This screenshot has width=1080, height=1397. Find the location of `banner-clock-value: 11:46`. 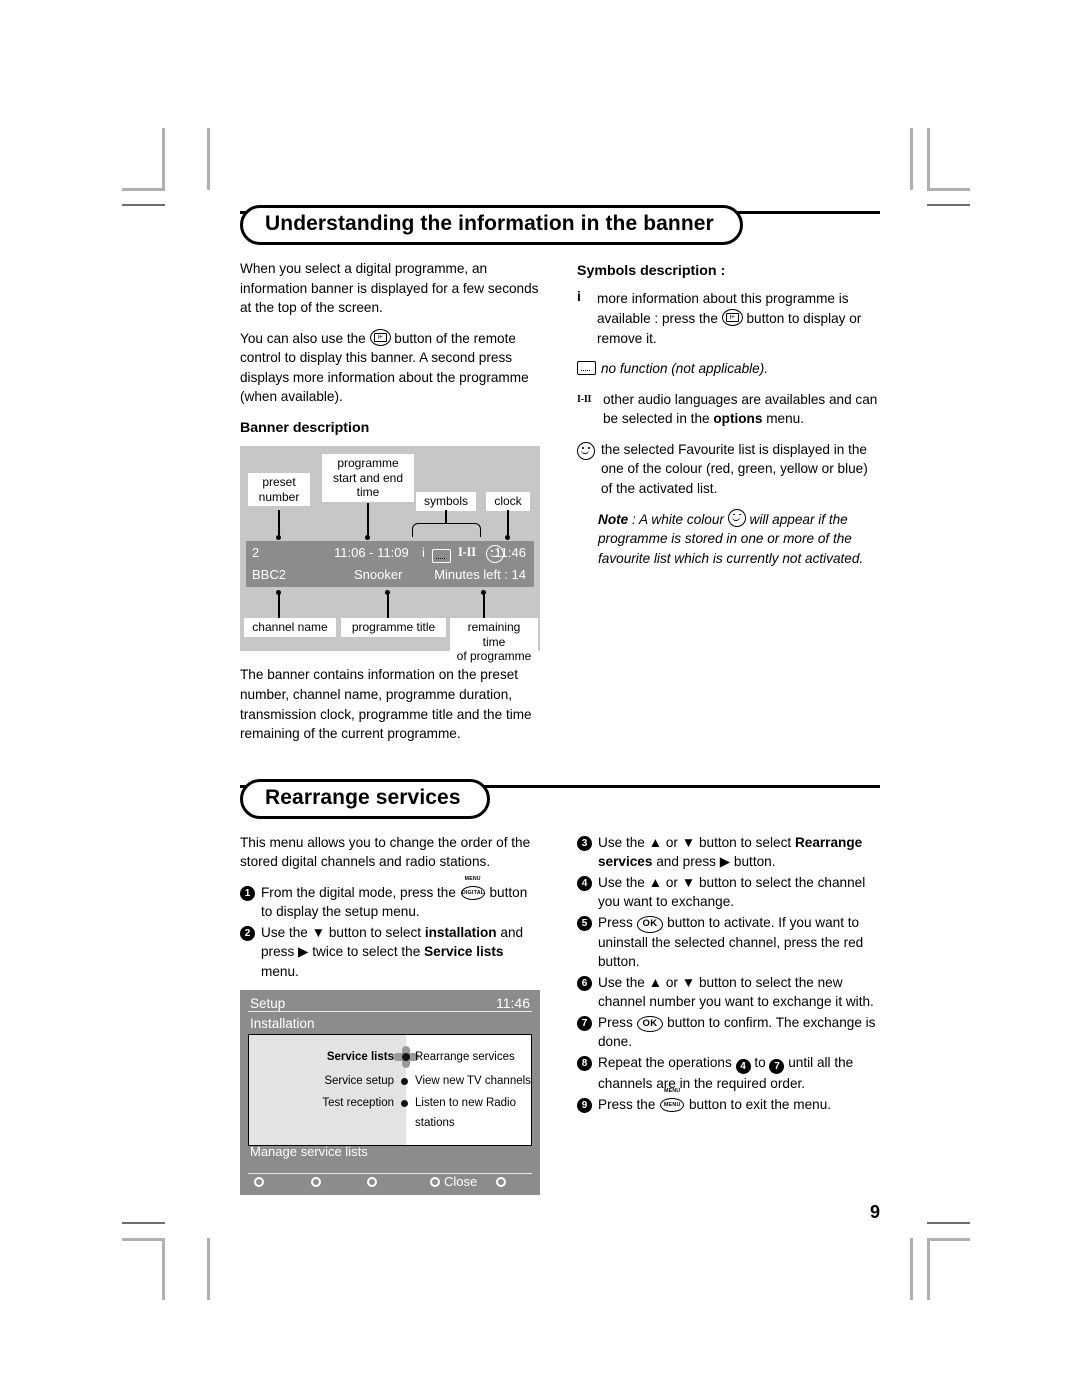

banner-clock-value: 11:46 is located at coordinates (510, 553).